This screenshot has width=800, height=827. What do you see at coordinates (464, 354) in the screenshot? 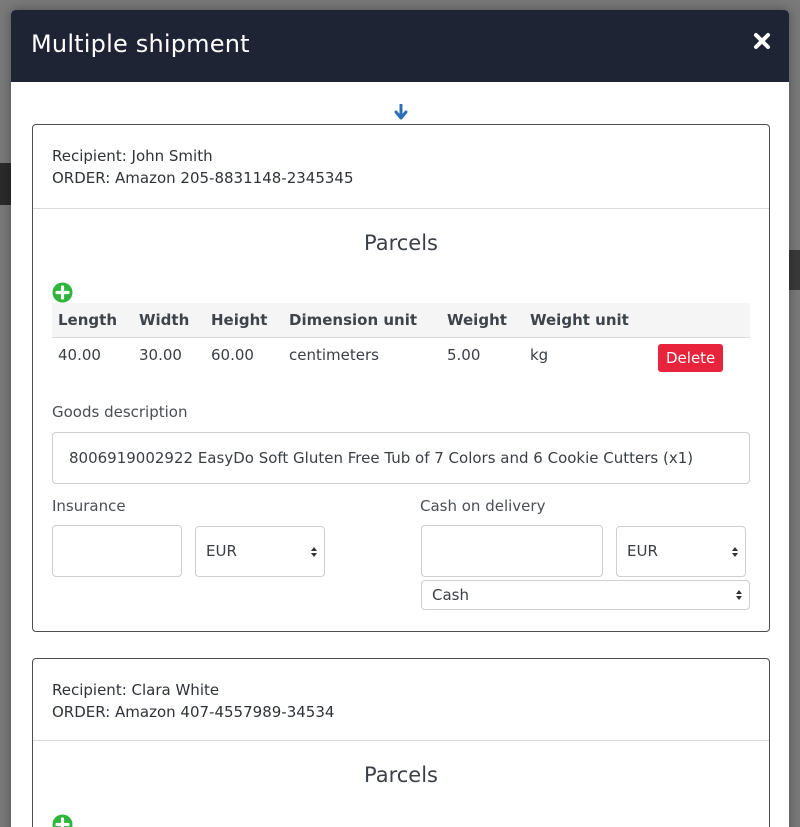
I see `cell-weight: 5.00` at bounding box center [464, 354].